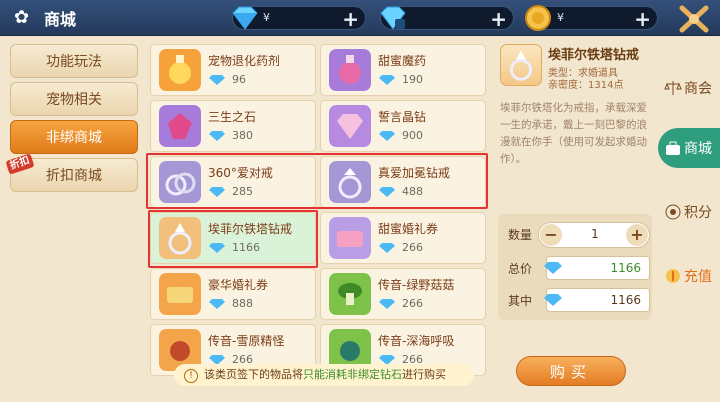 The height and width of the screenshot is (402, 720). What do you see at coordinates (673, 276) in the screenshot?
I see `recharge-icon` at bounding box center [673, 276].